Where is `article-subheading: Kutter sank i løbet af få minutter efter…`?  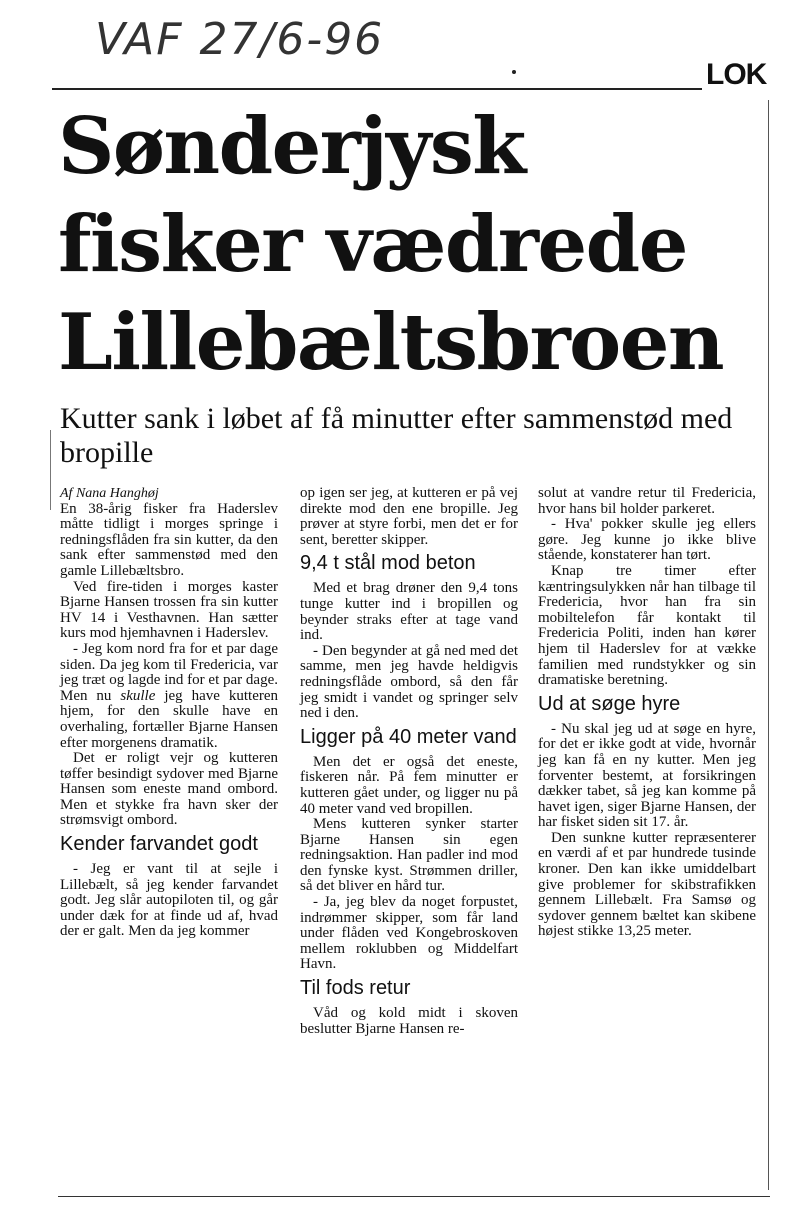 article-subheading: Kutter sank i løbet af få minutter efter… is located at coordinates (396, 435).